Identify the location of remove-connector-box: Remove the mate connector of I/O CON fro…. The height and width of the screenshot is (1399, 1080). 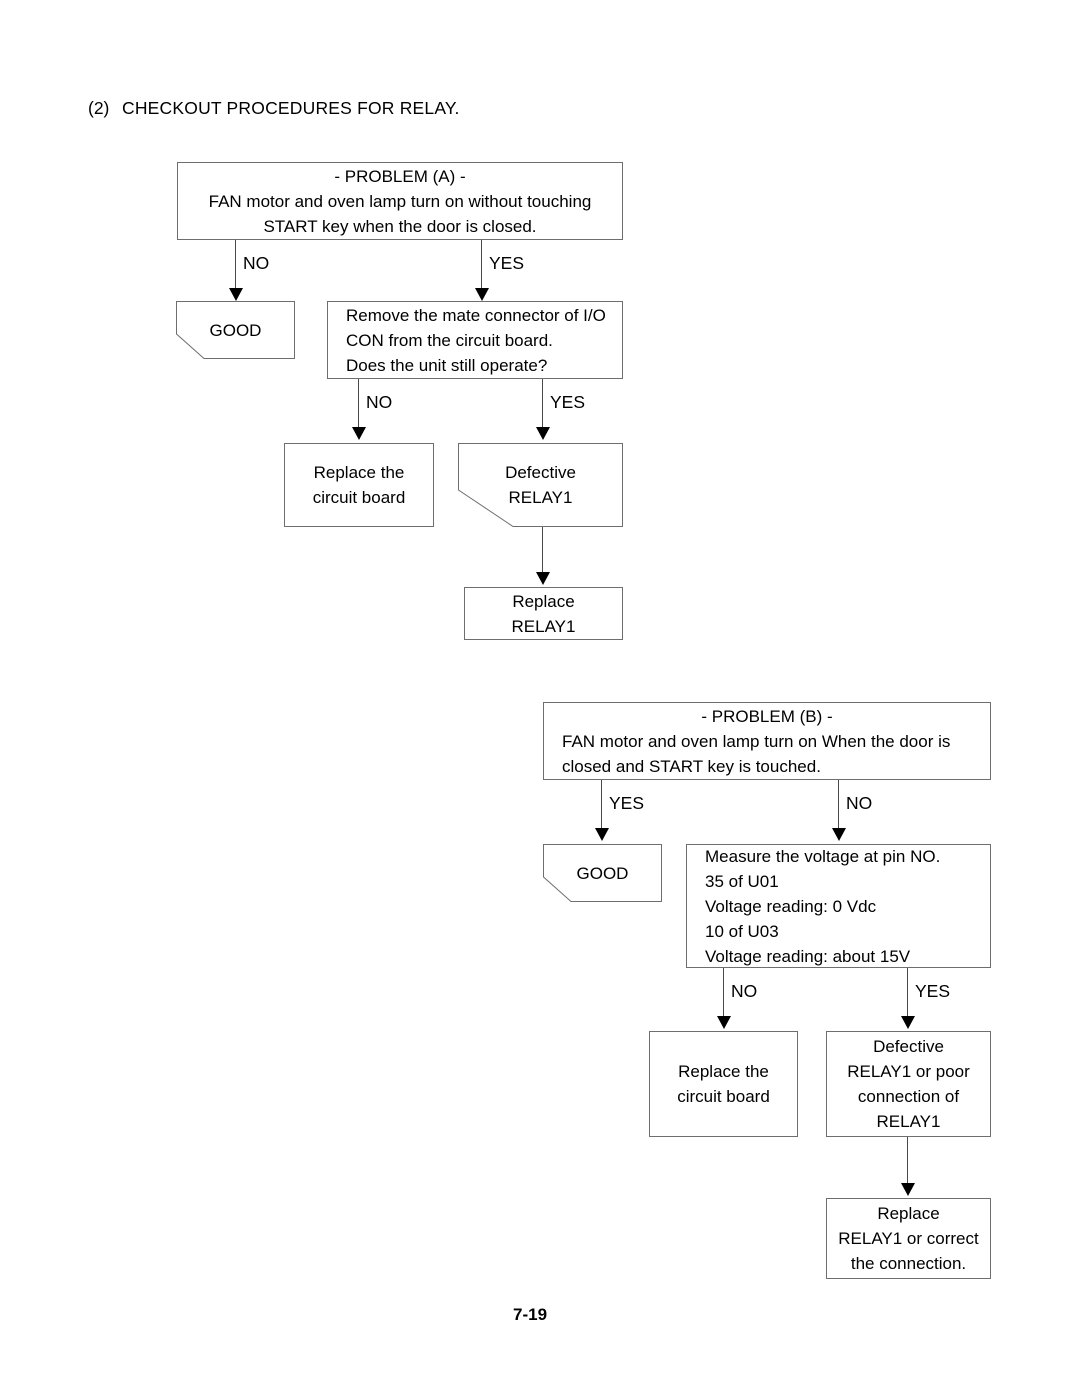
(475, 340).